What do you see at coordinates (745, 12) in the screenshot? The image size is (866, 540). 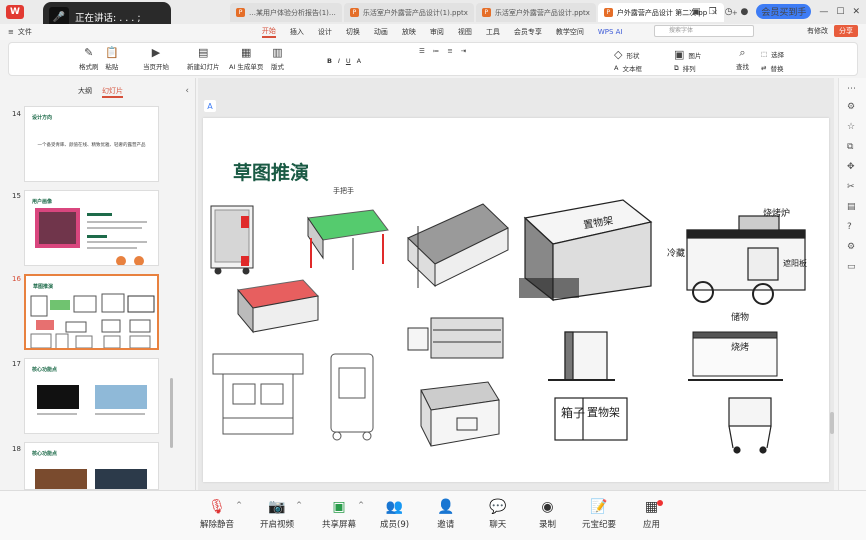 I see `avatar: ●` at bounding box center [745, 12].